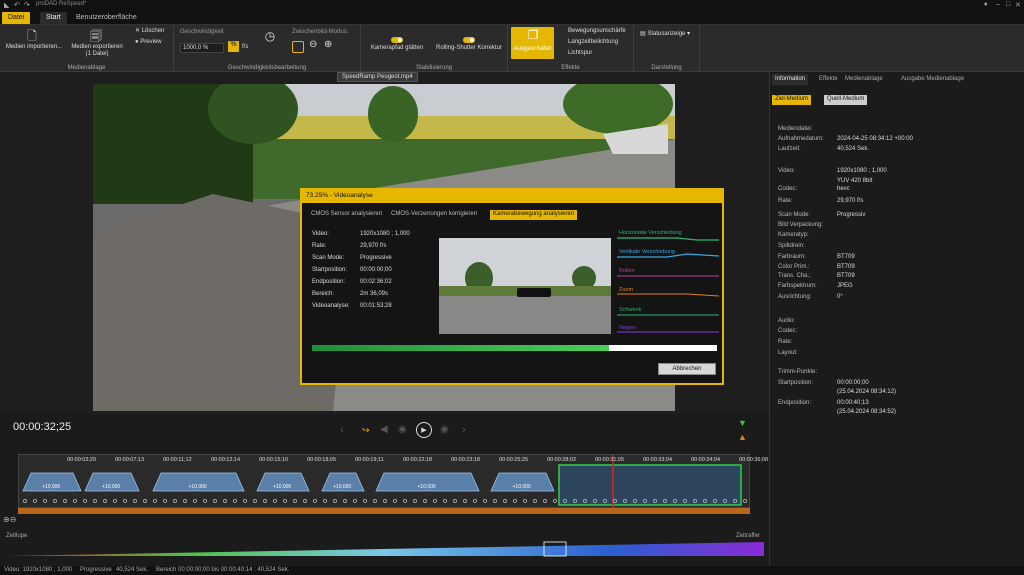 This screenshot has width=1024, height=575. Describe the element at coordinates (932, 79) in the screenshot. I see `tab-output-media: Ausgabe Medienablage` at that location.